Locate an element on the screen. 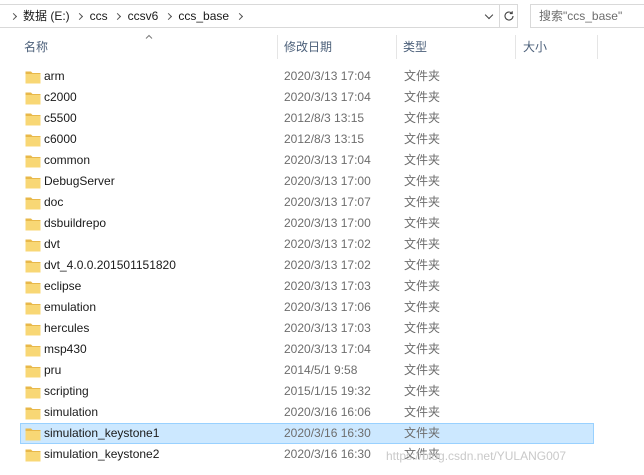  file-row: dvt 2020/3/13 17:02 文件夹 is located at coordinates (322, 244).